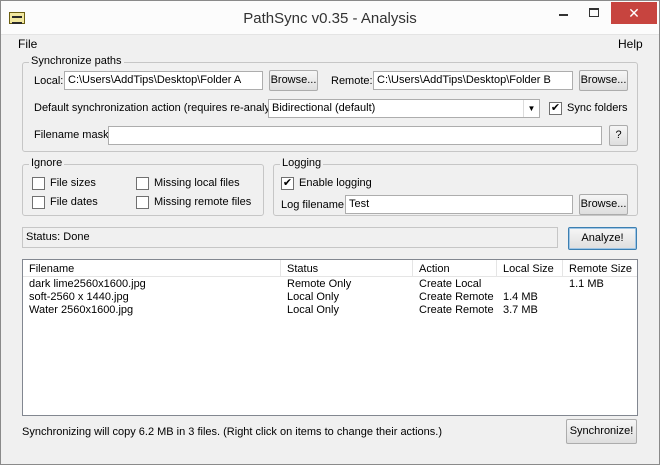 Image resolution: width=660 pixels, height=465 pixels. Describe the element at coordinates (352, 81) in the screenshot. I see `remote-label: Remote:` at that location.